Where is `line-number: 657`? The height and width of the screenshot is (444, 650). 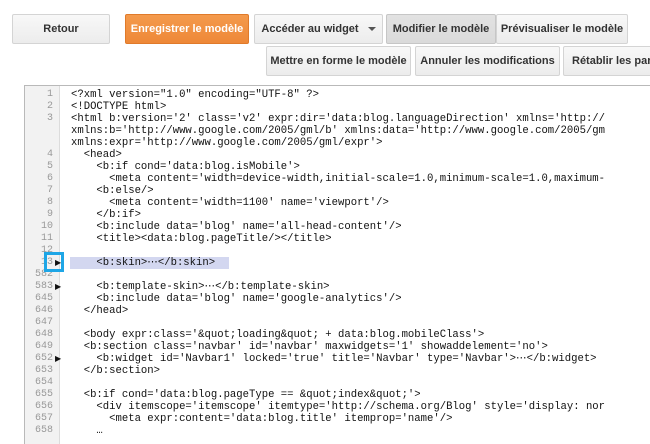 line-number: 657 is located at coordinates (43, 418).